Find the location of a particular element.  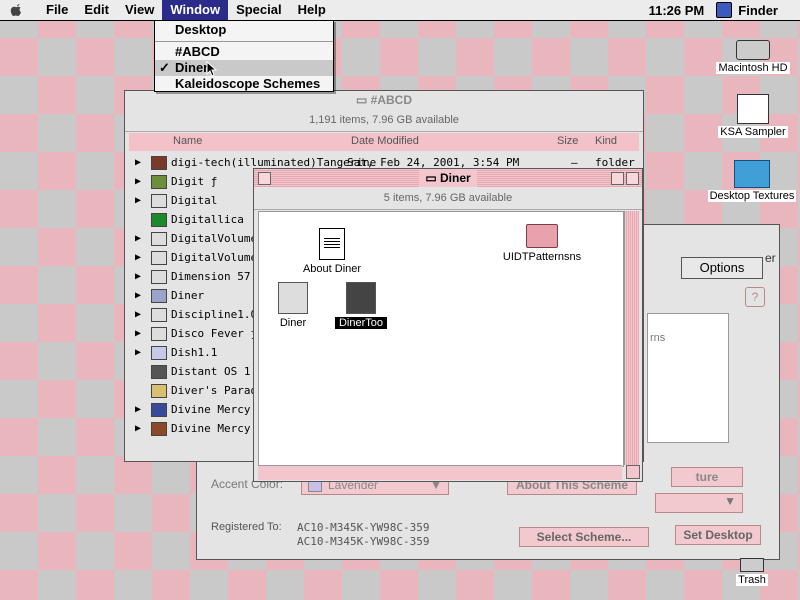

column-date-modified: Date Modified is located at coordinates (385, 141).